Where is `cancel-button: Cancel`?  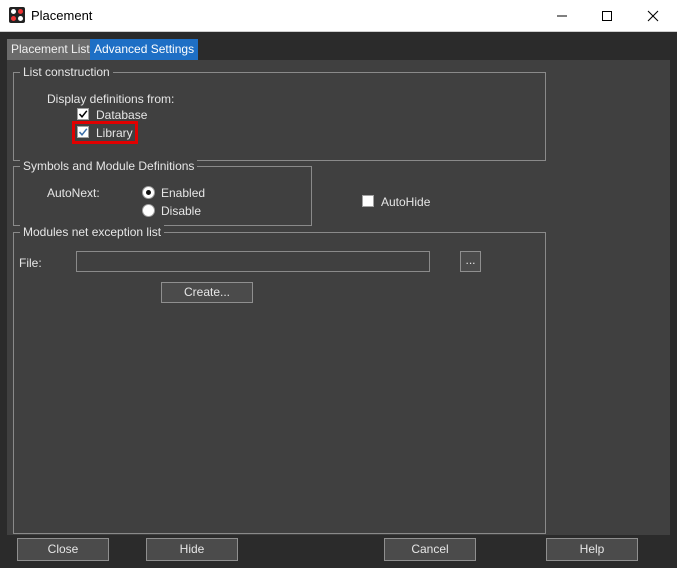
cancel-button: Cancel is located at coordinates (430, 549).